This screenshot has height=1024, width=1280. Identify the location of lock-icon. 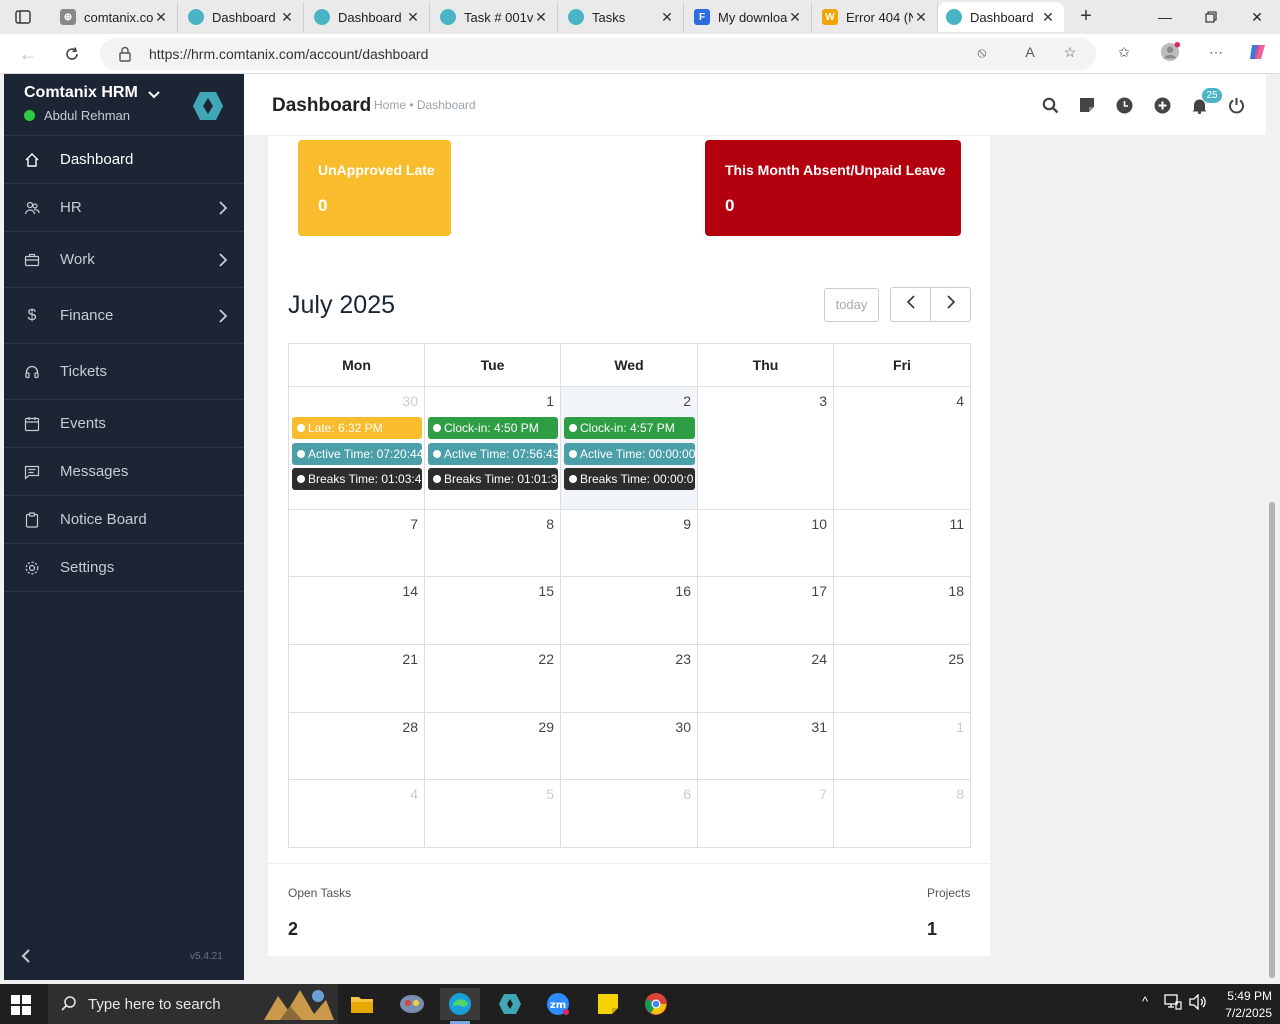
(125, 54).